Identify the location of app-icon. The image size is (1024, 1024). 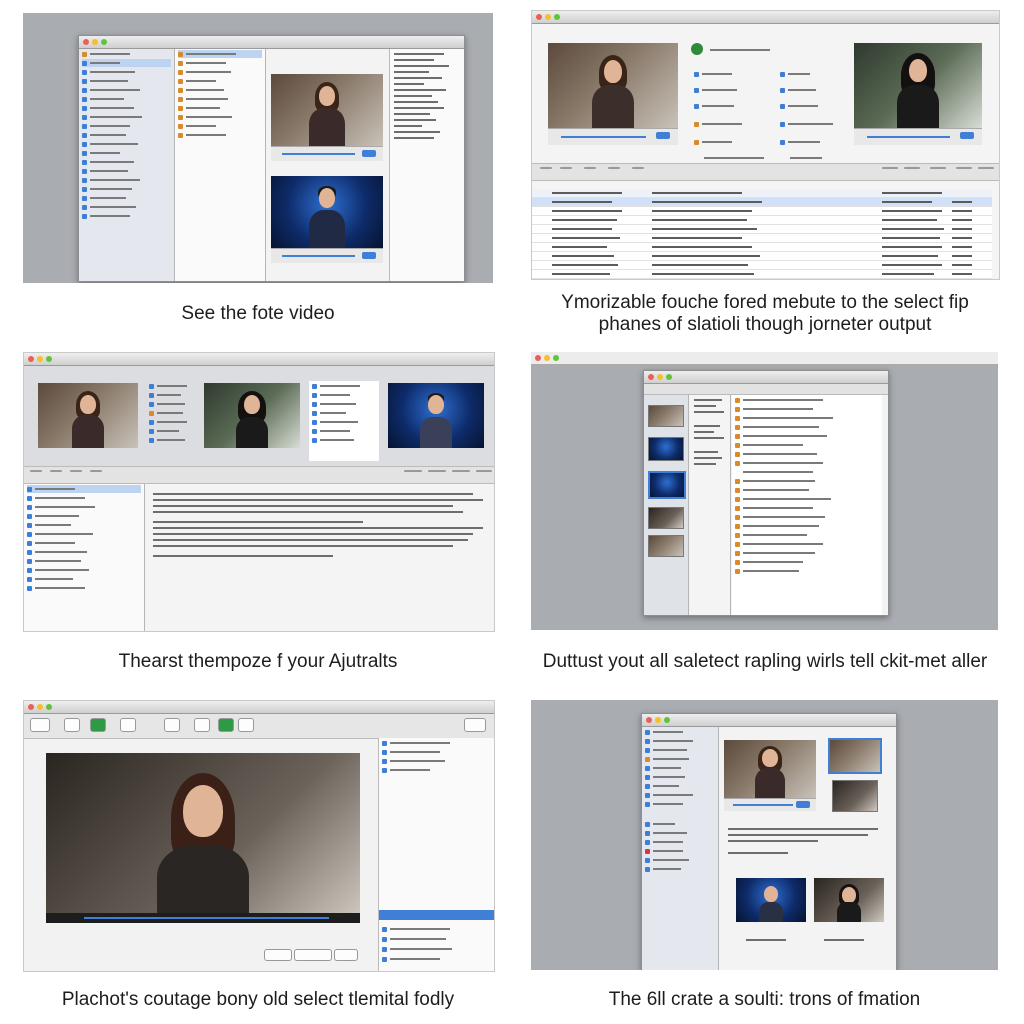
(697, 49).